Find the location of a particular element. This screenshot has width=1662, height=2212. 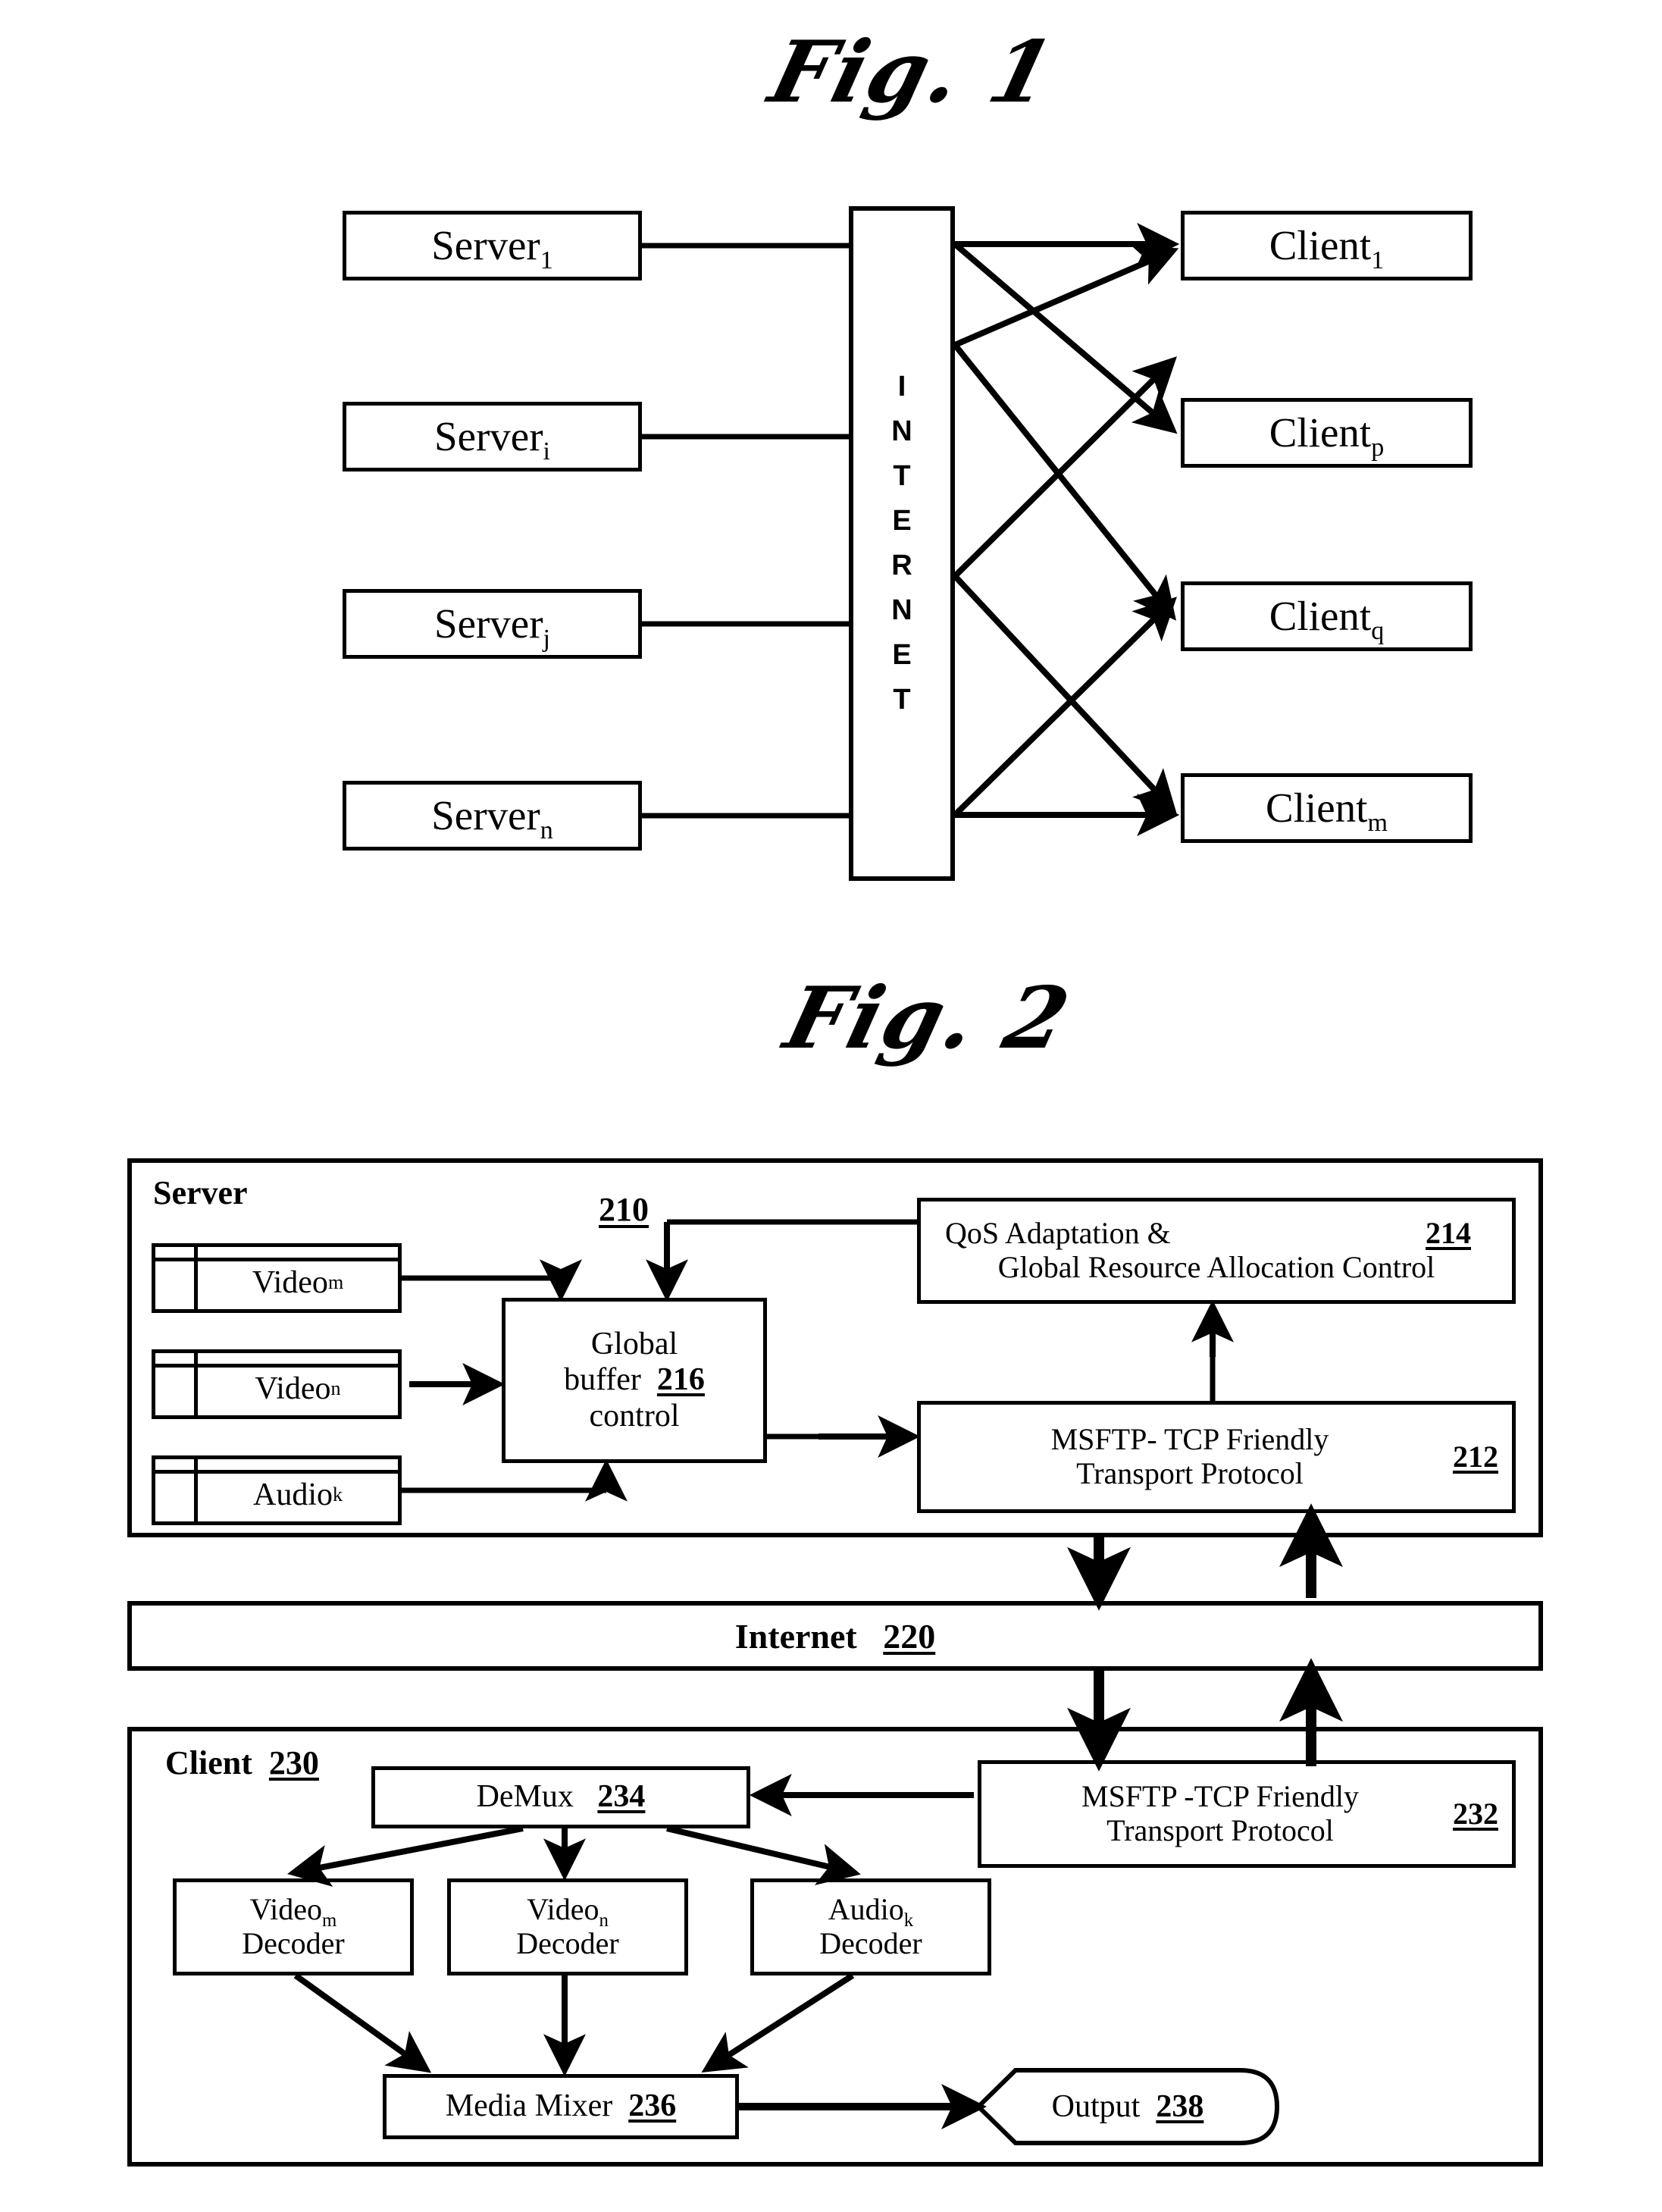

decoder-line2-video-m: Decoder is located at coordinates (293, 1943).